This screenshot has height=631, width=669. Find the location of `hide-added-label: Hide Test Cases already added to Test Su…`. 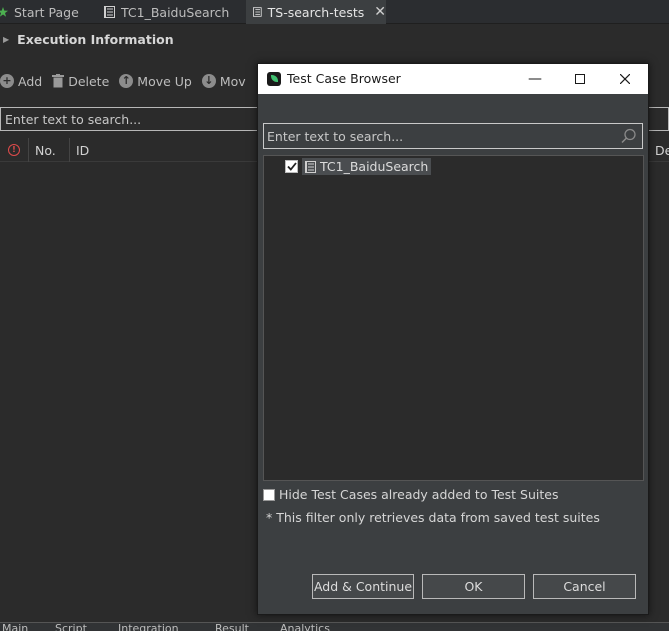

hide-added-label: Hide Test Cases already added to Test Su… is located at coordinates (419, 494).